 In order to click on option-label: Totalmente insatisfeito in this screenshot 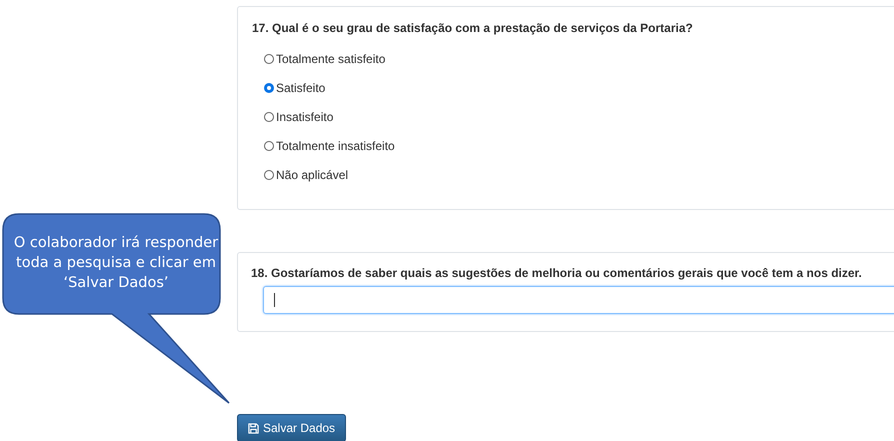, I will do `click(335, 146)`.